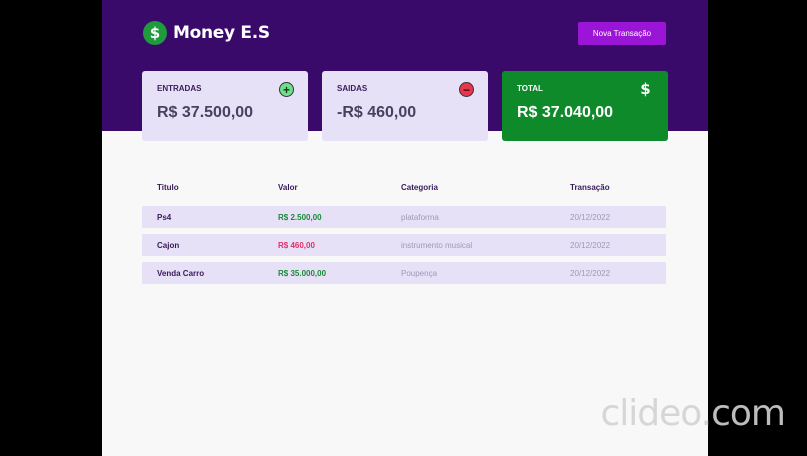 Image resolution: width=807 pixels, height=456 pixels. Describe the element at coordinates (179, 88) in the screenshot. I see `income-card-title: ENTRADAS` at that location.